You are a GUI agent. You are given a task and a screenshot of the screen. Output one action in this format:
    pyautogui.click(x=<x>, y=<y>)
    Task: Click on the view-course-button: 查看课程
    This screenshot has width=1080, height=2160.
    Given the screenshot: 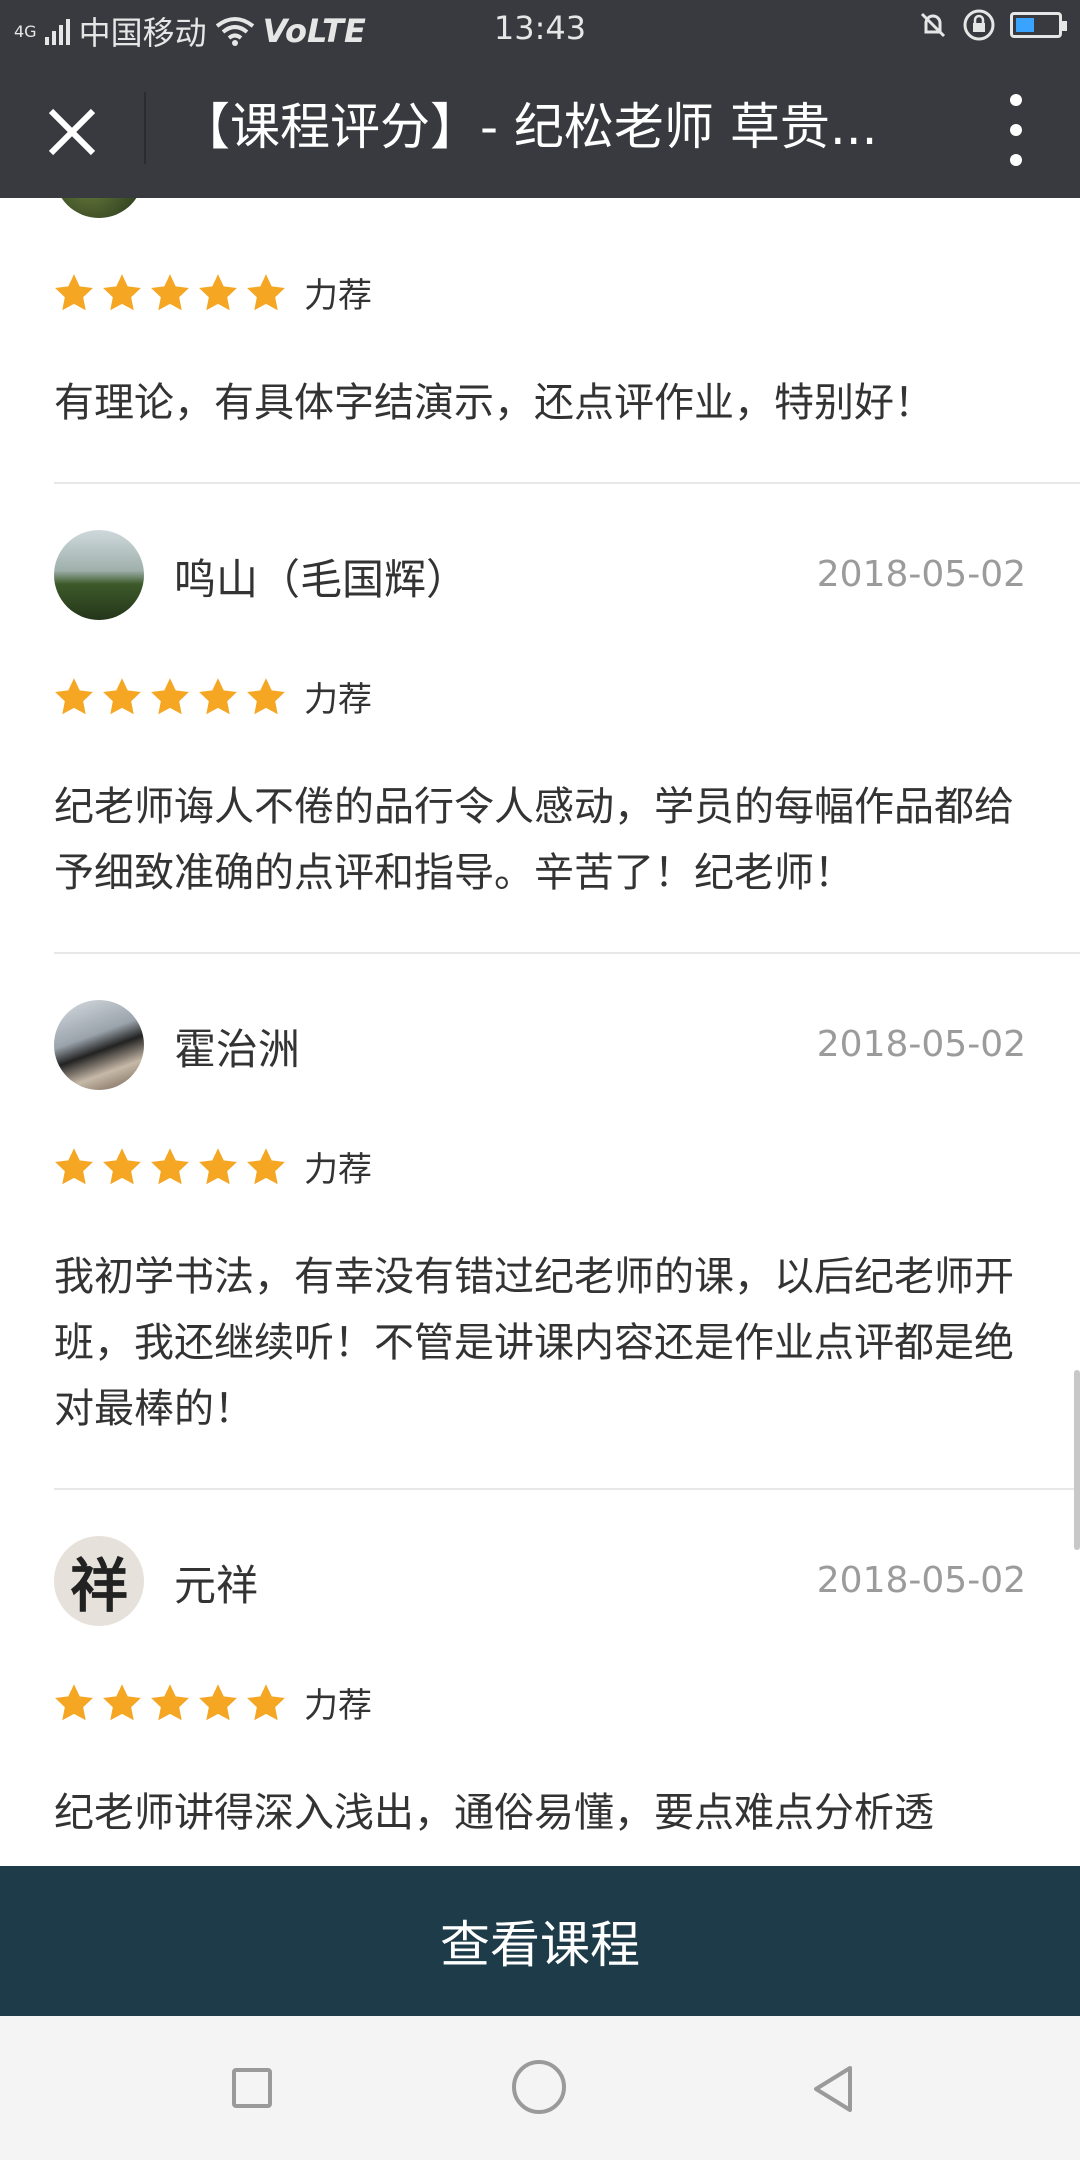 What is the action you would take?
    pyautogui.click(x=540, y=1941)
    